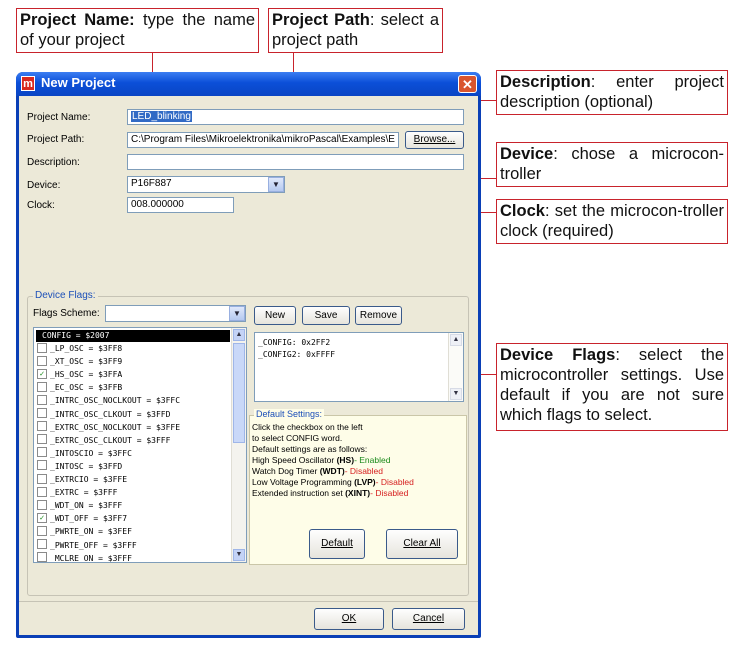 The height and width of the screenshot is (649, 739). I want to click on annotation-device-flags-title: Device Flags, so click(558, 355).